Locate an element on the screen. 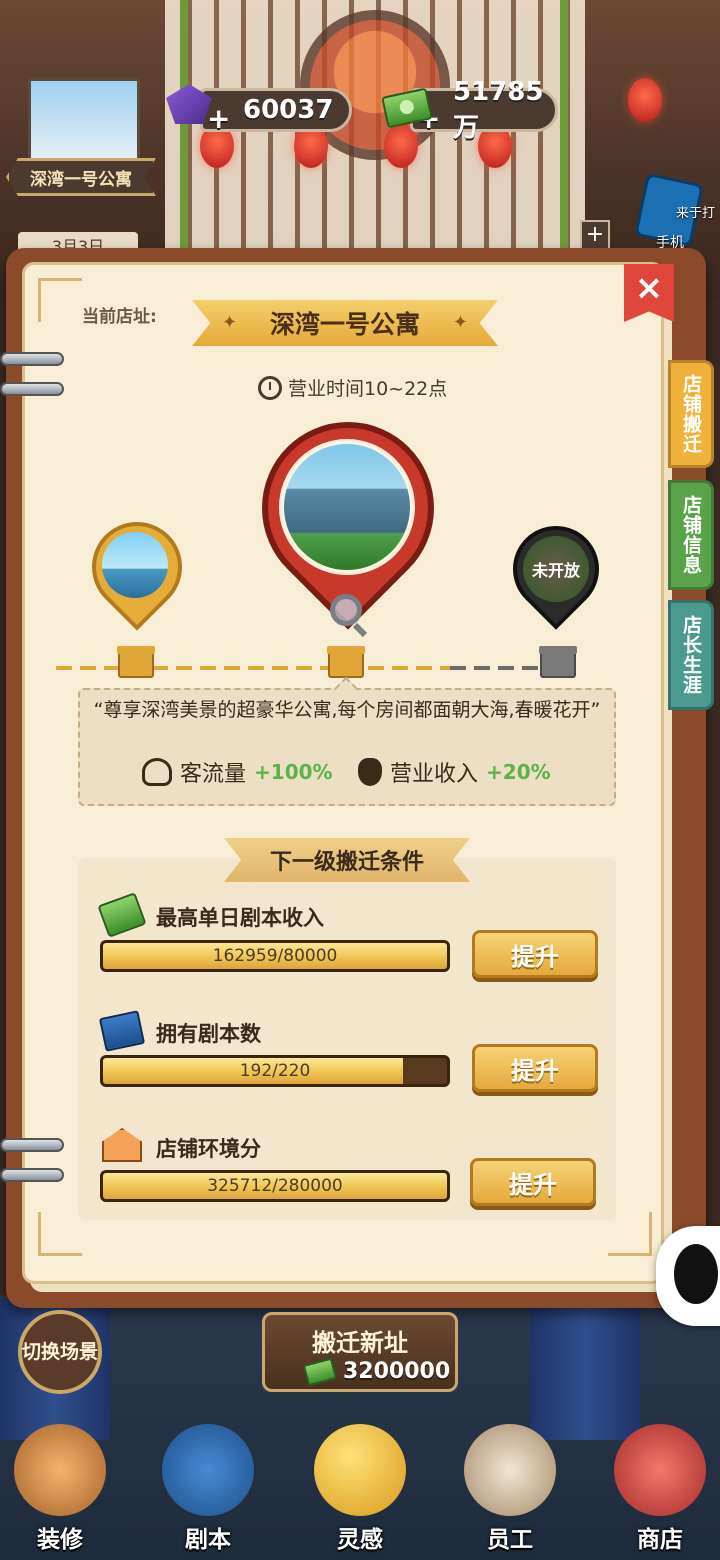 This screenshot has width=720, height=1560. money-bag-icon is located at coordinates (370, 772).